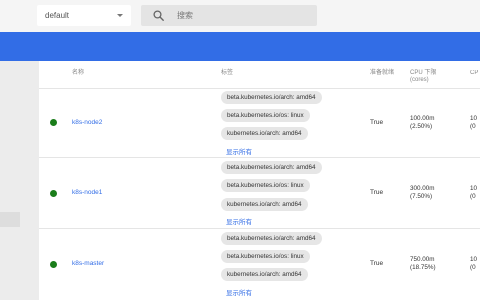 The height and width of the screenshot is (300, 480). Describe the element at coordinates (422, 118) in the screenshot. I see `cpu-requests-amount: 100.00m` at that location.